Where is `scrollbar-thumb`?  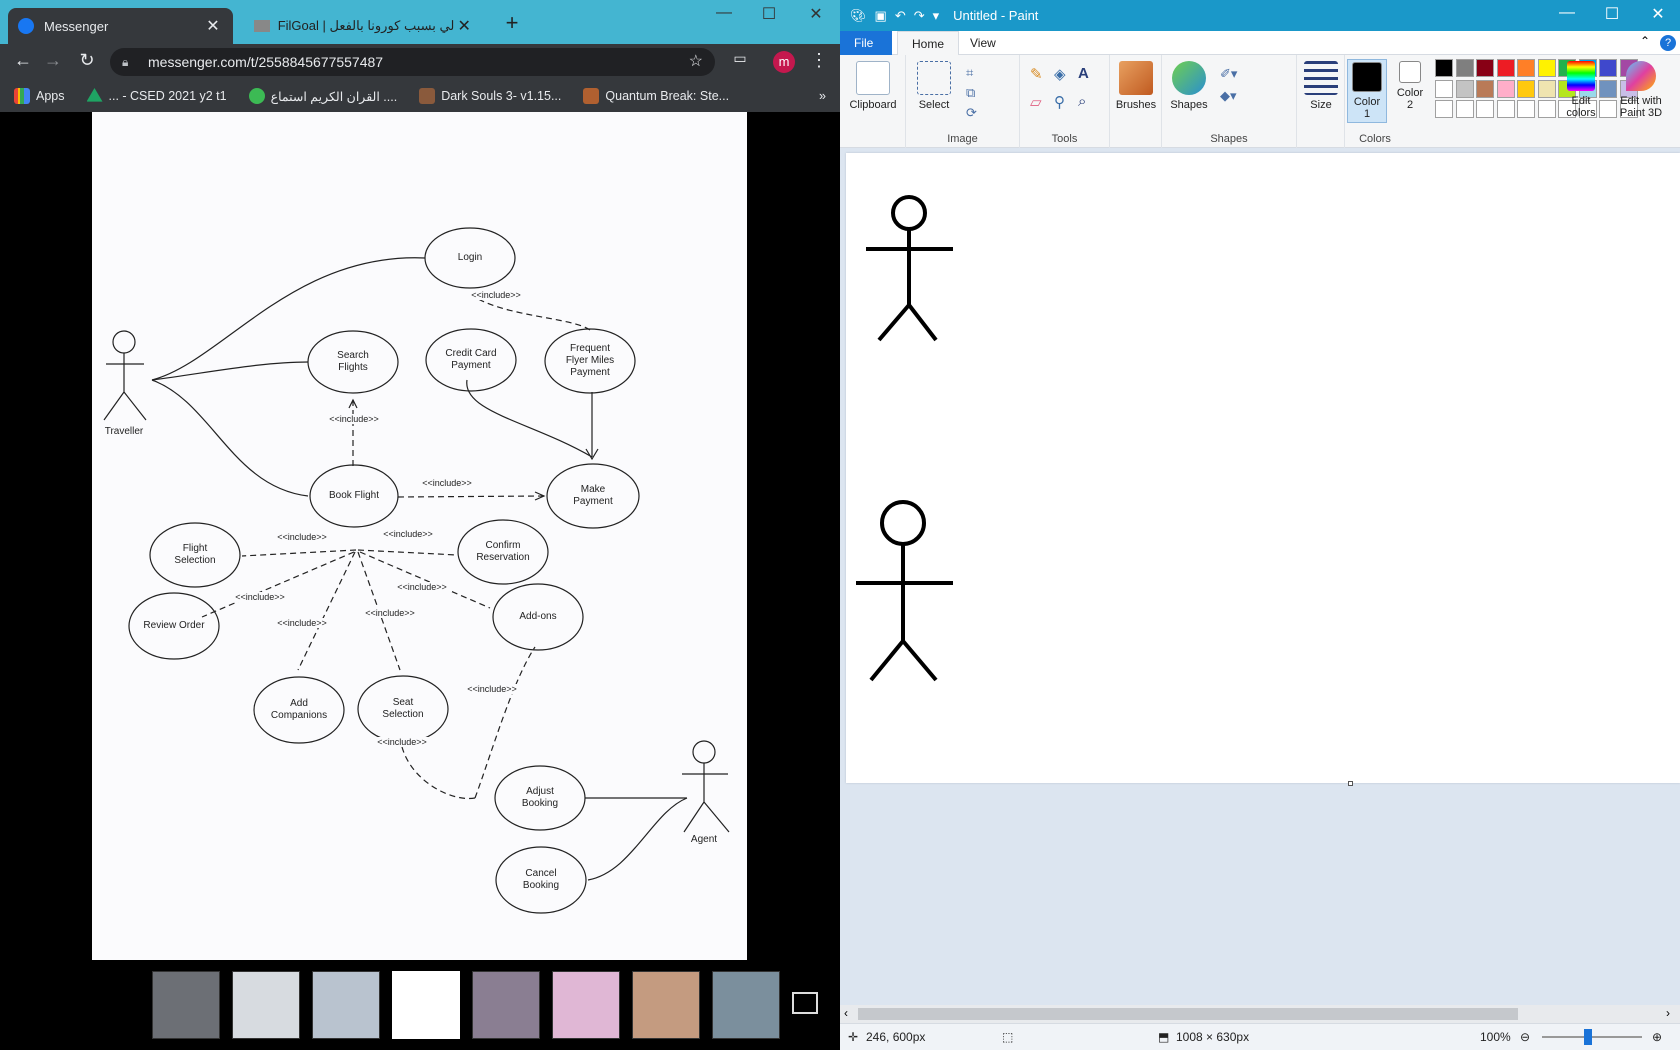 scrollbar-thumb is located at coordinates (1188, 1014).